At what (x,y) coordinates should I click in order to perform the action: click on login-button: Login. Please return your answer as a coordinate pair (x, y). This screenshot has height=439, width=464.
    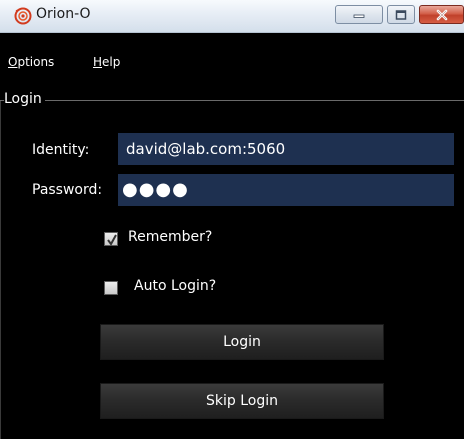
    Looking at the image, I should click on (242, 342).